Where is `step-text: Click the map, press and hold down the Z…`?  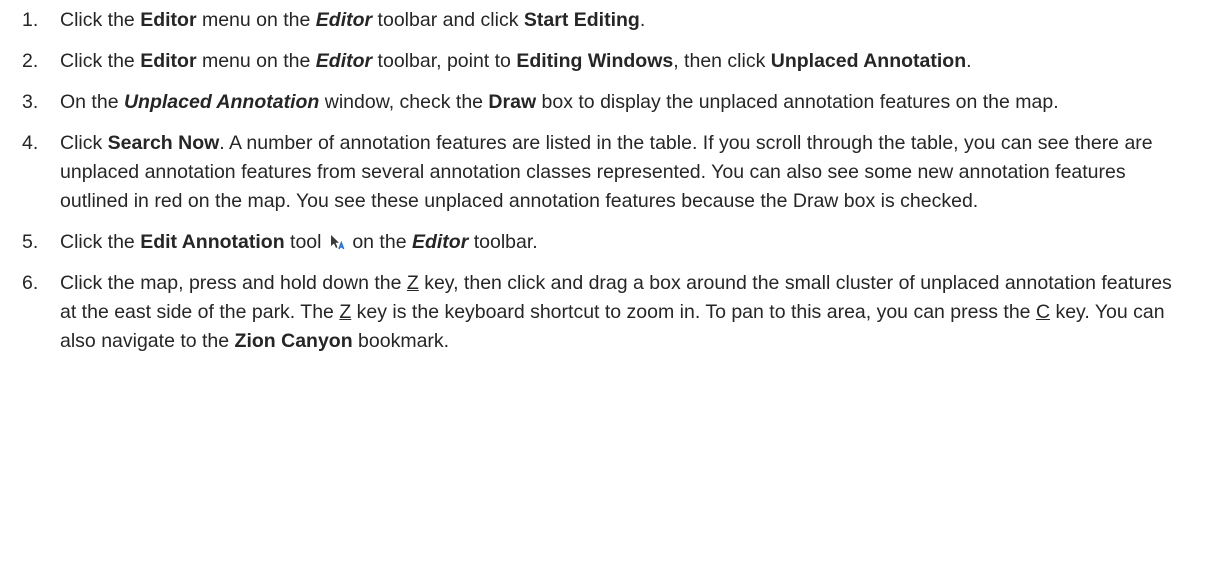 step-text: Click the map, press and hold down the Z… is located at coordinates (616, 312).